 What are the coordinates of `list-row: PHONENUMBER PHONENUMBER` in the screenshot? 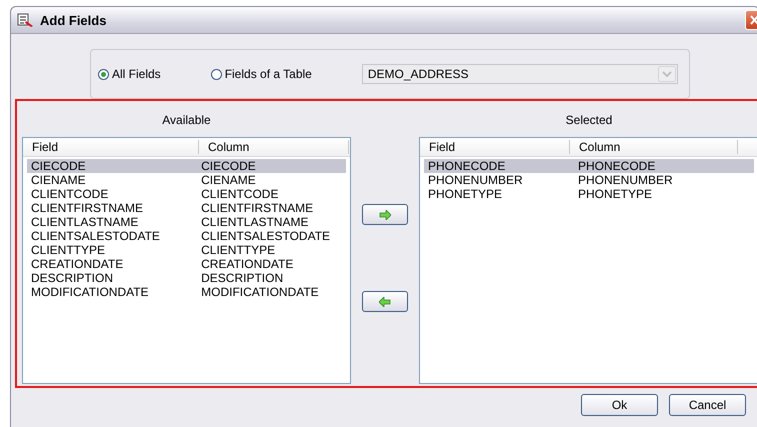 It's located at (589, 180).